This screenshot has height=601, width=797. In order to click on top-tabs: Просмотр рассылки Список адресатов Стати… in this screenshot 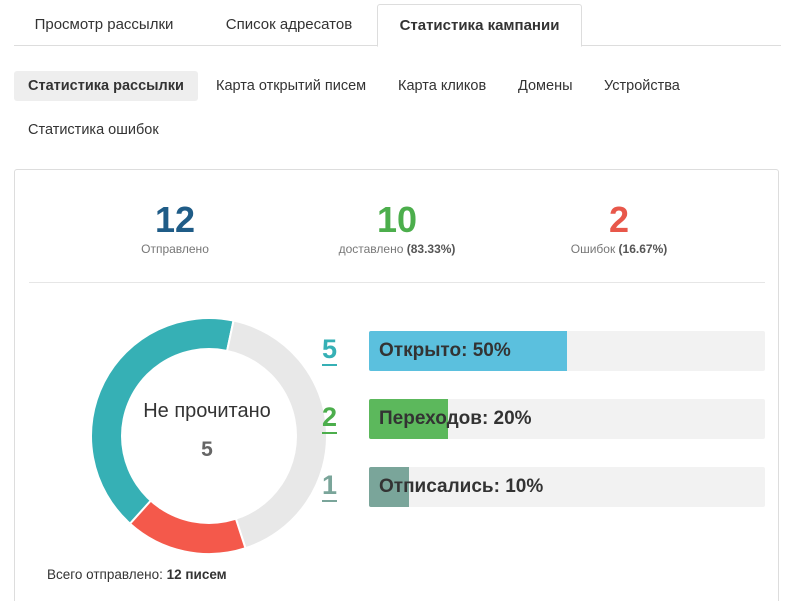, I will do `click(397, 25)`.